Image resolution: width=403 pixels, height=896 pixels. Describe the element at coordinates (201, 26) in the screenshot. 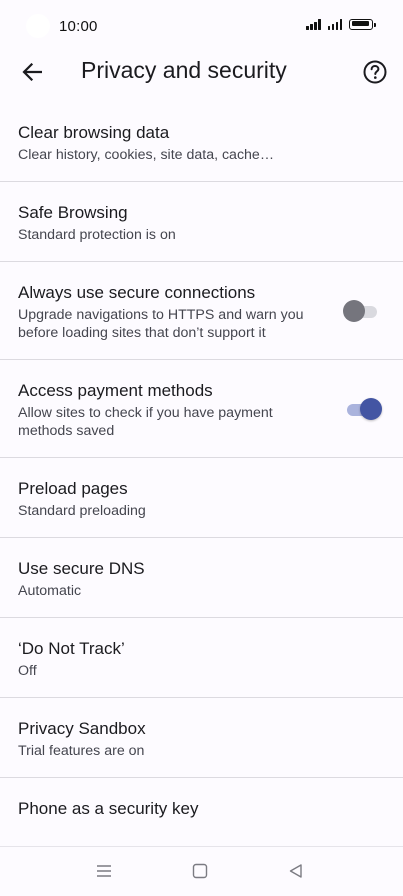

I see `status-bar: 10:00` at that location.